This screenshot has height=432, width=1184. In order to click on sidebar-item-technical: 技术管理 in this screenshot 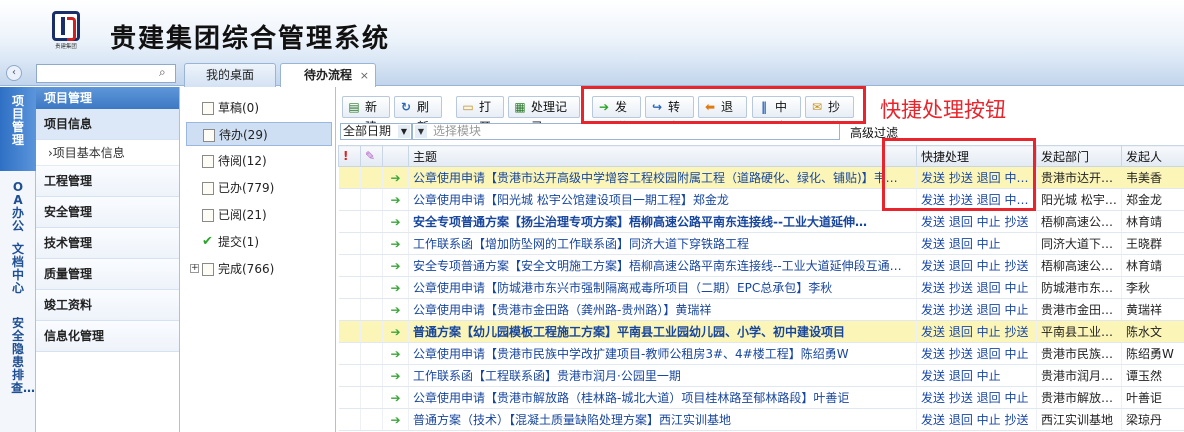, I will do `click(107, 243)`.